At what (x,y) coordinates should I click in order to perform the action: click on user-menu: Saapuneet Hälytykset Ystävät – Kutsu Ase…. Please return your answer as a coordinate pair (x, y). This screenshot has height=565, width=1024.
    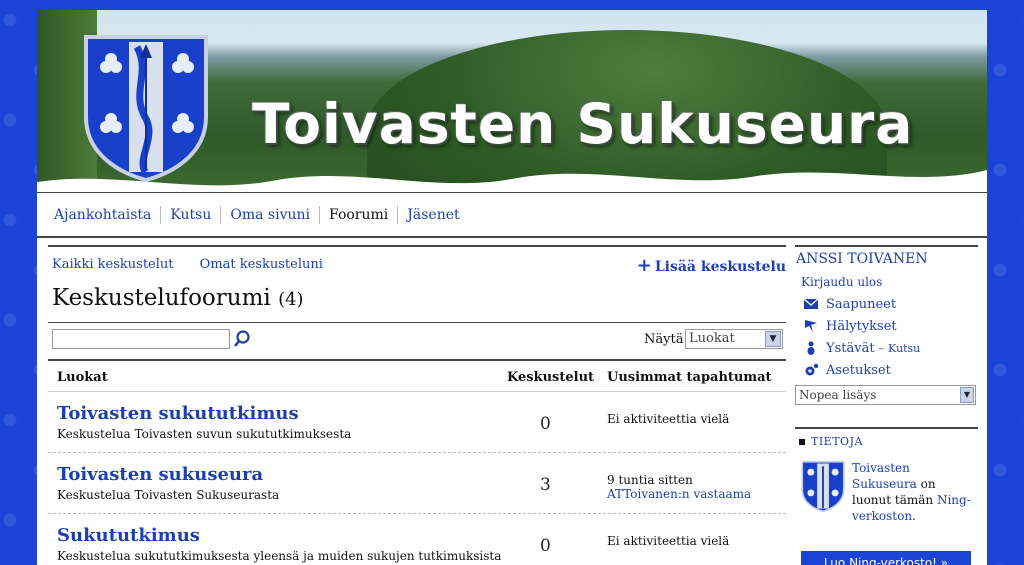
    Looking at the image, I should click on (886, 337).